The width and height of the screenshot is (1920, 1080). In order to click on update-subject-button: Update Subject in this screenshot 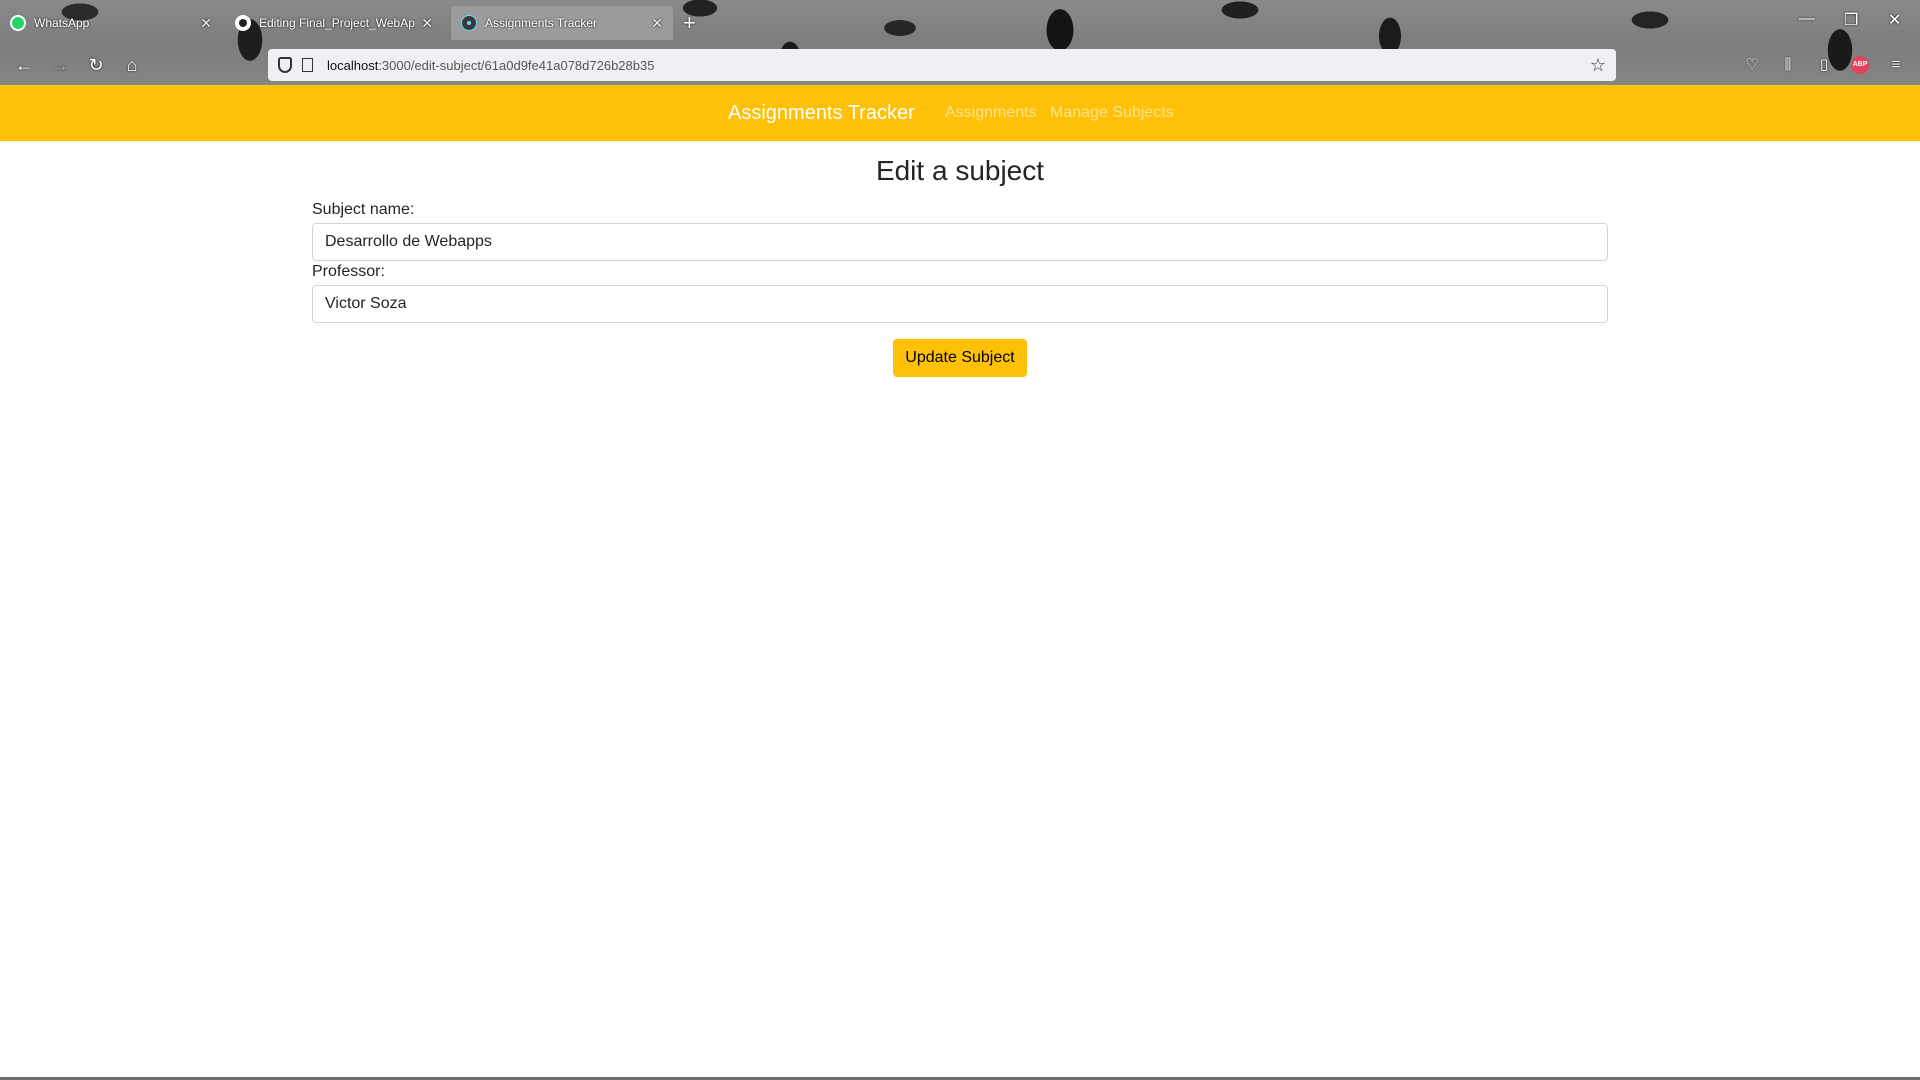, I will do `click(960, 358)`.